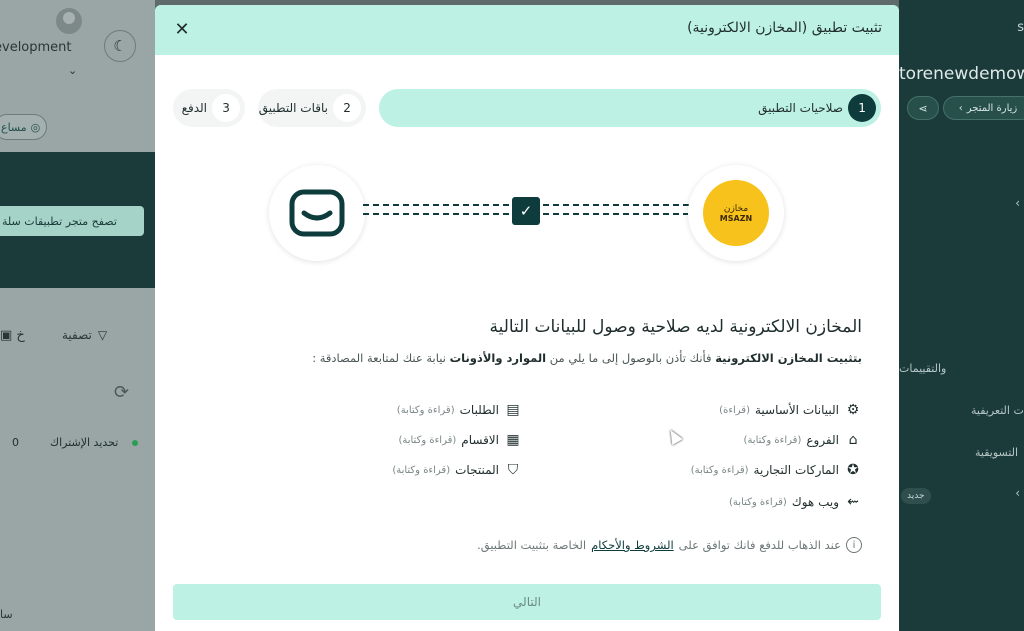  I want to click on filter-icon: ▽, so click(102, 335).